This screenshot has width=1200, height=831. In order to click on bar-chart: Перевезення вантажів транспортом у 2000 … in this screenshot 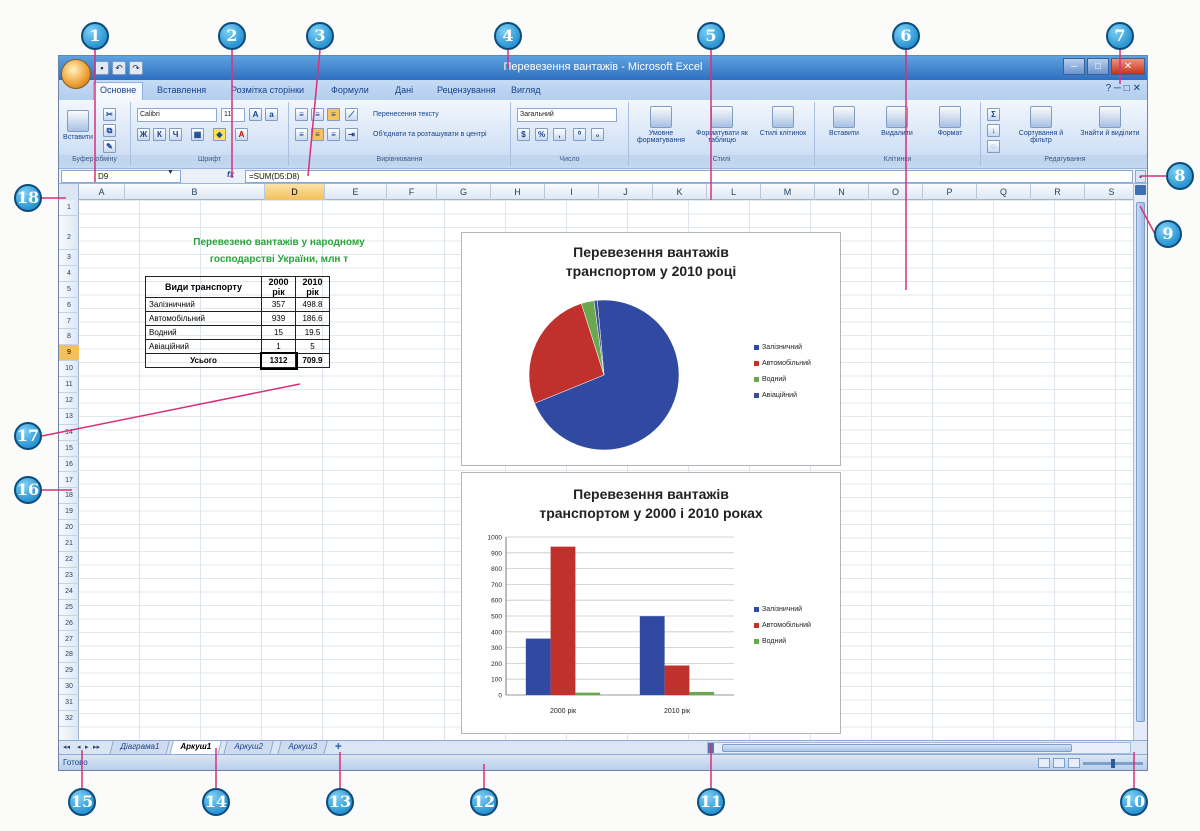, I will do `click(651, 603)`.